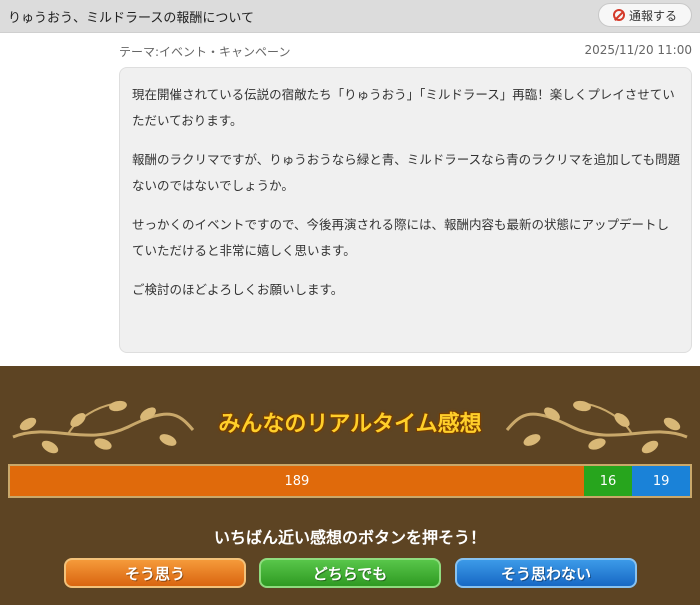  I want to click on reaction-tally-bar: 189 16 19, so click(350, 481).